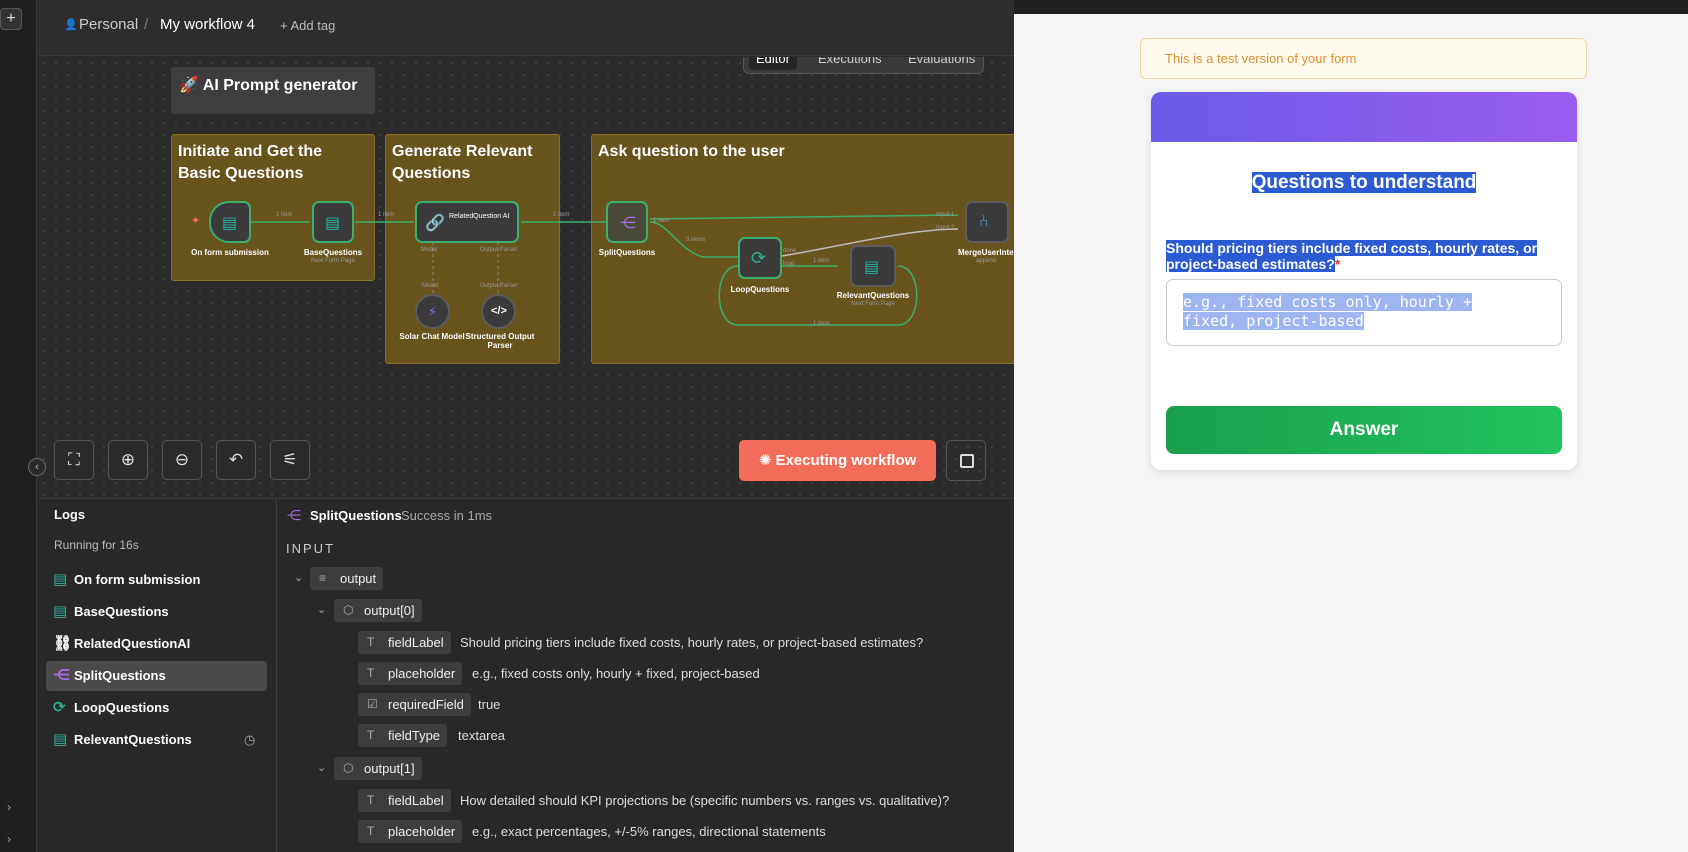 The height and width of the screenshot is (852, 1688). I want to click on expand-icon: ›, so click(9, 839).